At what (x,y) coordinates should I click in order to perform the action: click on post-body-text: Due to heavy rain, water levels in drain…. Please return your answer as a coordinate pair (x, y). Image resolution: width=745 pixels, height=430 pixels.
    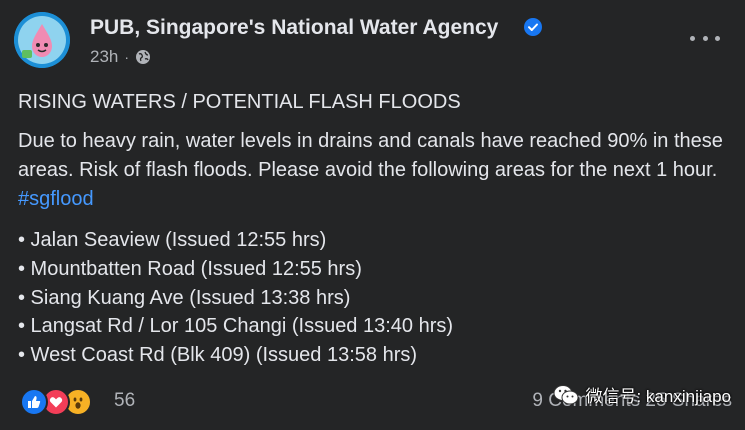
    Looking at the image, I should click on (370, 155).